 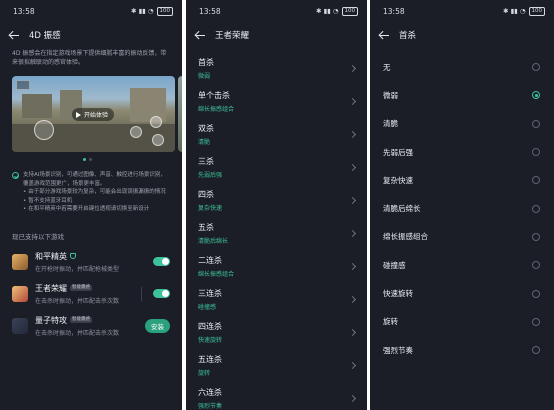 What do you see at coordinates (136, 132) in the screenshot?
I see `fire-button-icon` at bounding box center [136, 132].